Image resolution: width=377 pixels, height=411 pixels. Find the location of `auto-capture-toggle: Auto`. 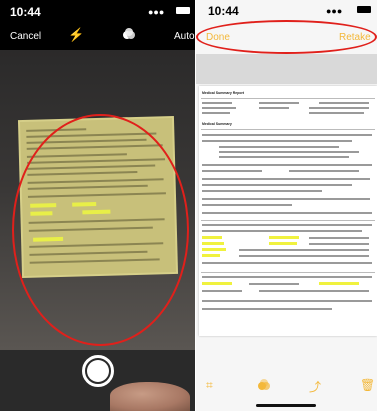

auto-capture-toggle: Auto is located at coordinates (184, 36).